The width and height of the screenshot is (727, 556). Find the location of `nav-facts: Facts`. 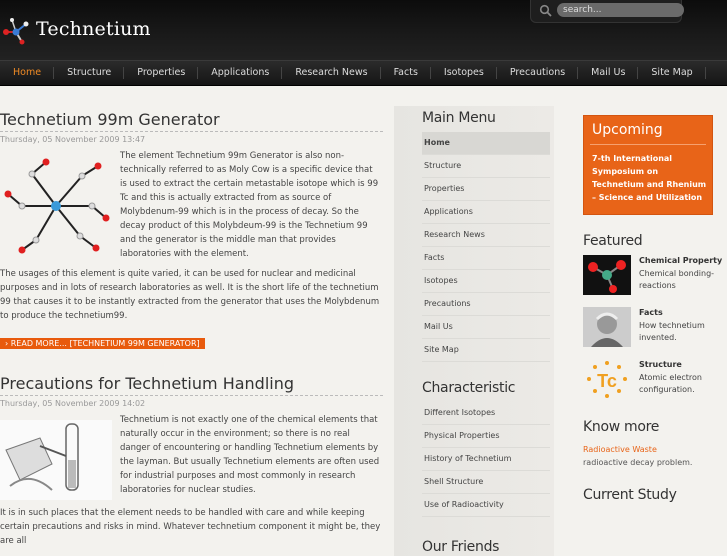

nav-facts: Facts is located at coordinates (406, 73).